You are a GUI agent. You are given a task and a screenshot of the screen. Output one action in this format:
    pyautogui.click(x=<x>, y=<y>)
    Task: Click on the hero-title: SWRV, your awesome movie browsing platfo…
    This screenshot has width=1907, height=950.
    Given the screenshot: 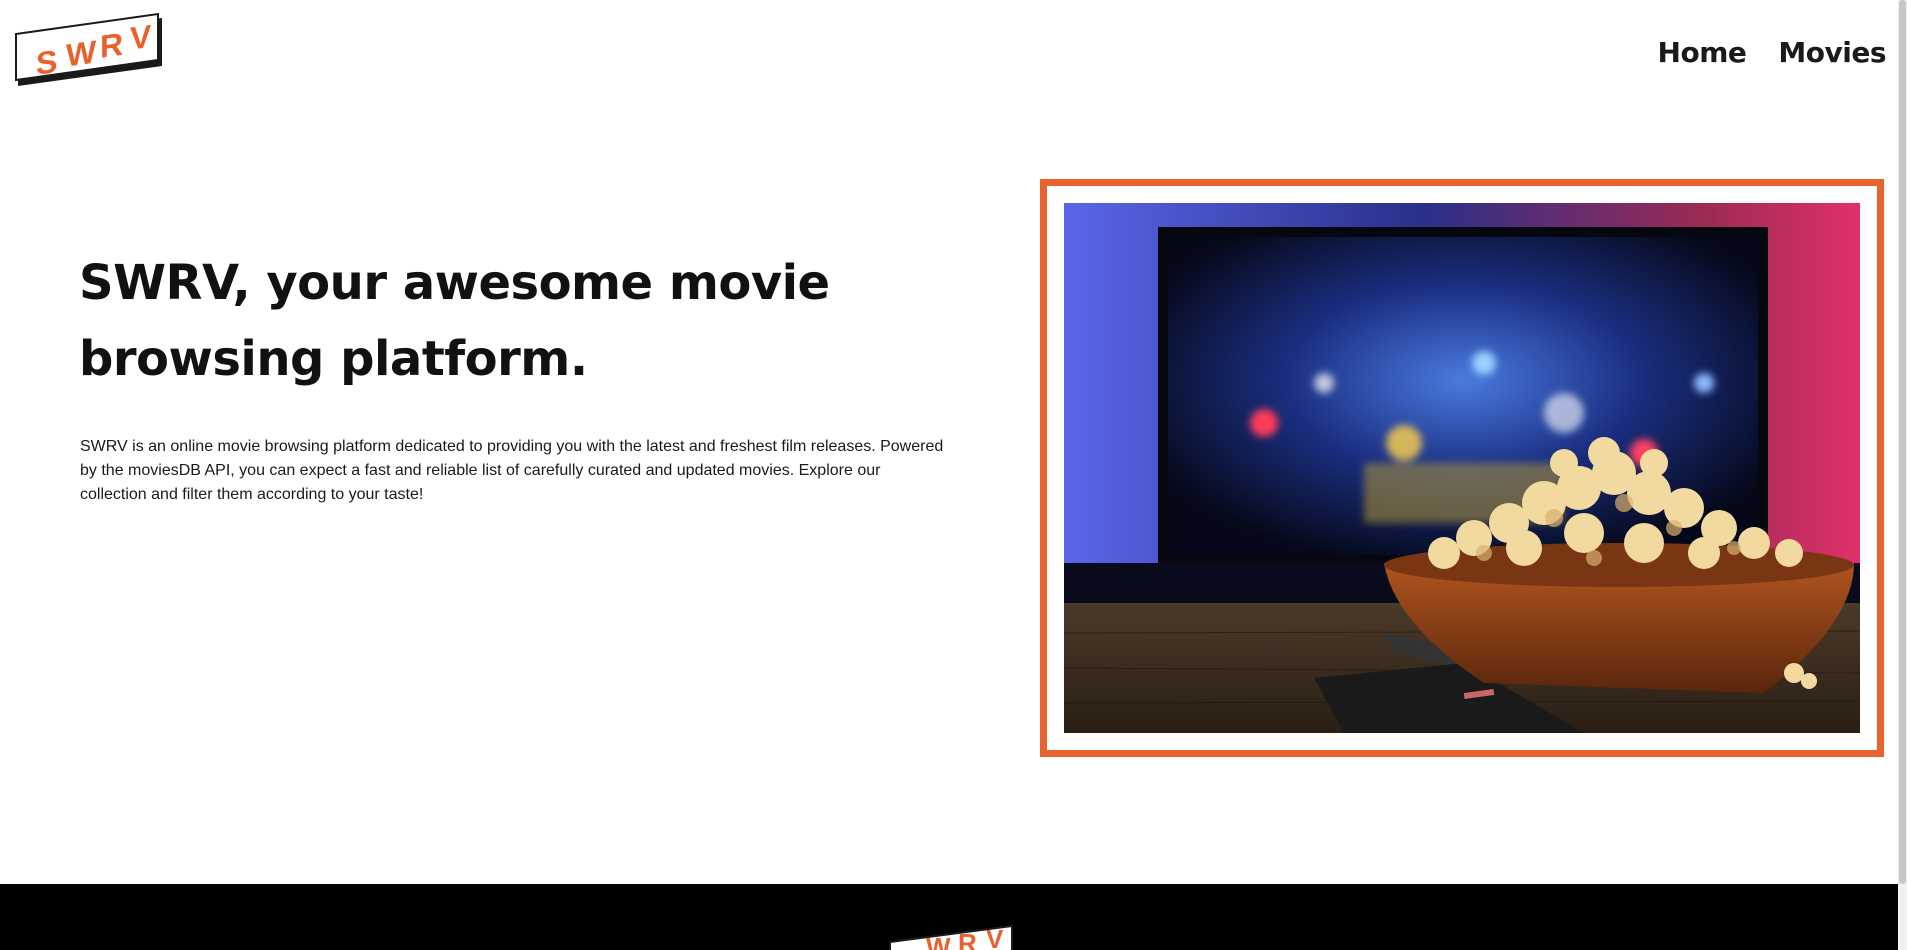 What is the action you would take?
    pyautogui.click(x=454, y=321)
    